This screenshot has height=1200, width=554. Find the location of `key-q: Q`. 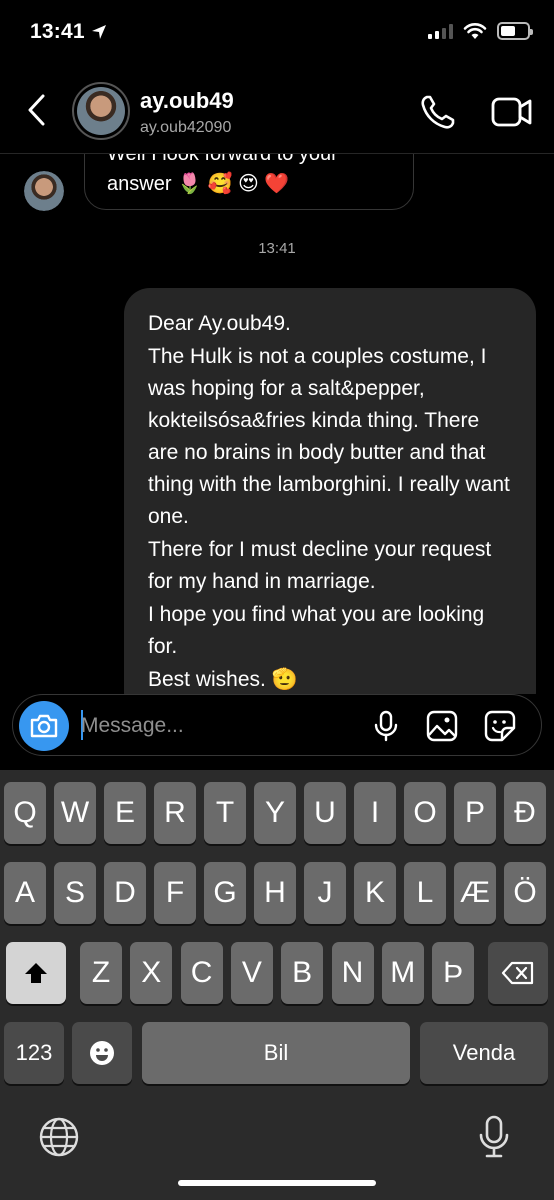

key-q: Q is located at coordinates (25, 813).